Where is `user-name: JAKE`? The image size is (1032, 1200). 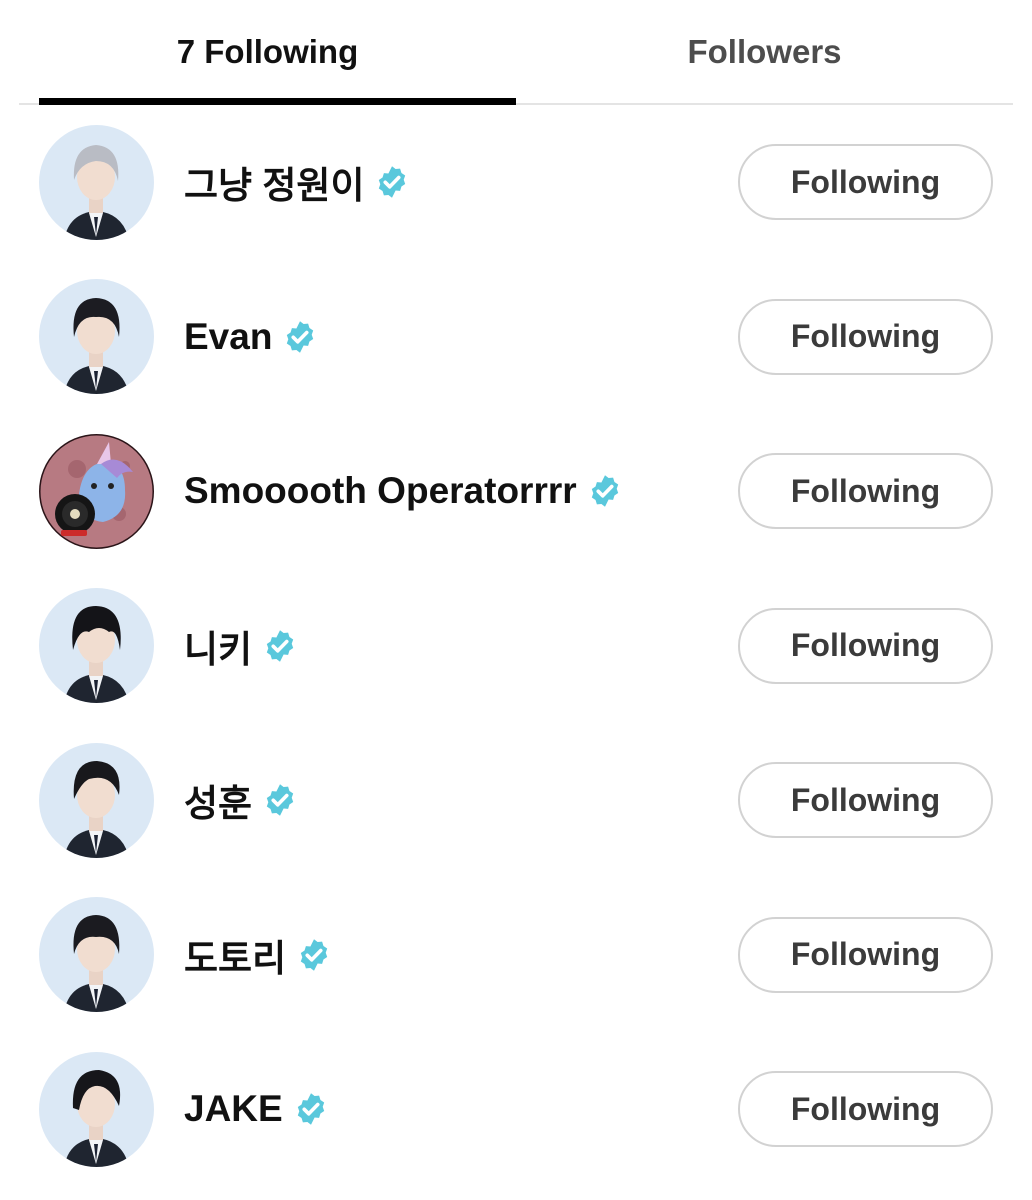 user-name: JAKE is located at coordinates (233, 1109).